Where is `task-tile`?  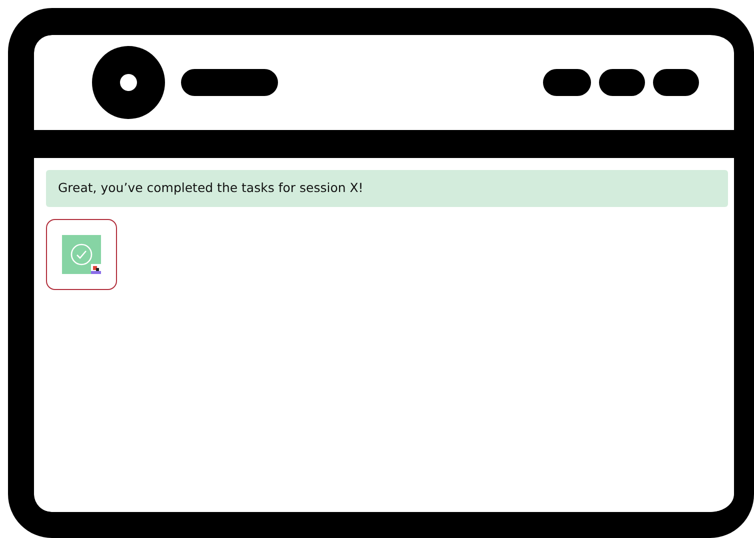 task-tile is located at coordinates (81, 254).